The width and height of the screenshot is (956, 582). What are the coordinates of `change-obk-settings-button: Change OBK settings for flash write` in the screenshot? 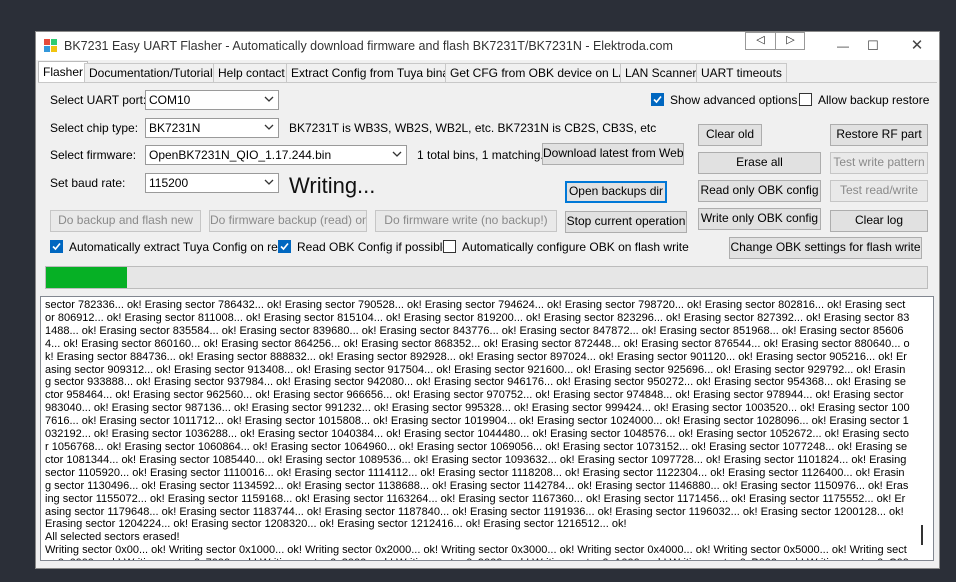 It's located at (825, 248).